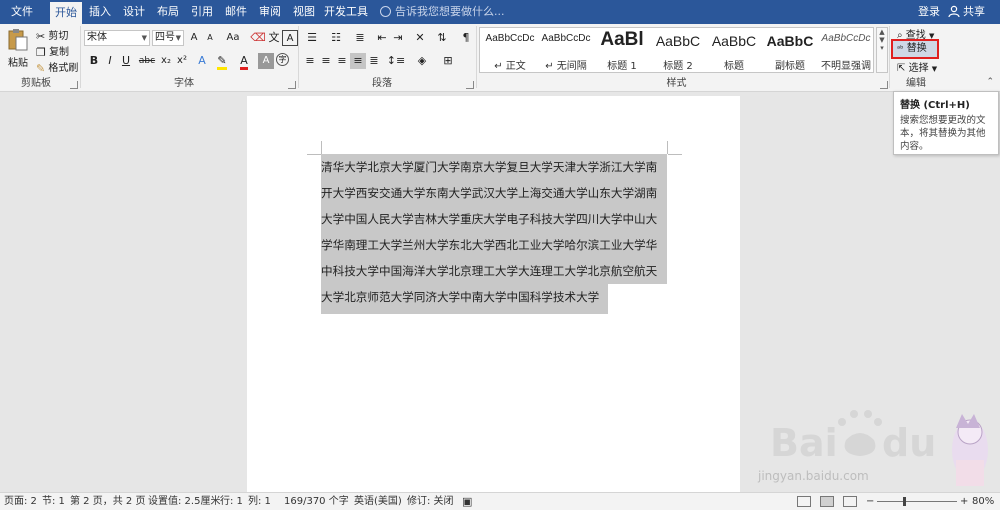 The width and height of the screenshot is (1000, 510). Describe the element at coordinates (494, 271) in the screenshot. I see `document-line: 中科技大学中国海洋大学北京理工大学大连理工大学北京航空航天` at that location.